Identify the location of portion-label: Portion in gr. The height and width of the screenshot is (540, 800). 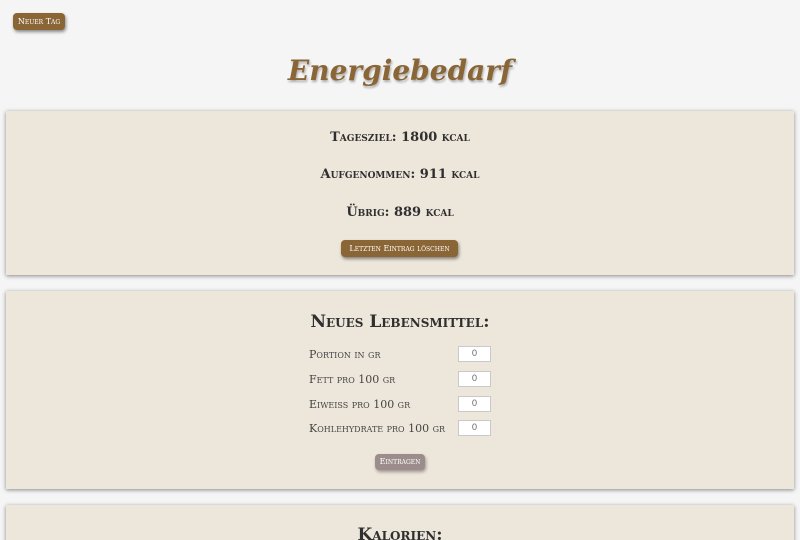
(345, 354).